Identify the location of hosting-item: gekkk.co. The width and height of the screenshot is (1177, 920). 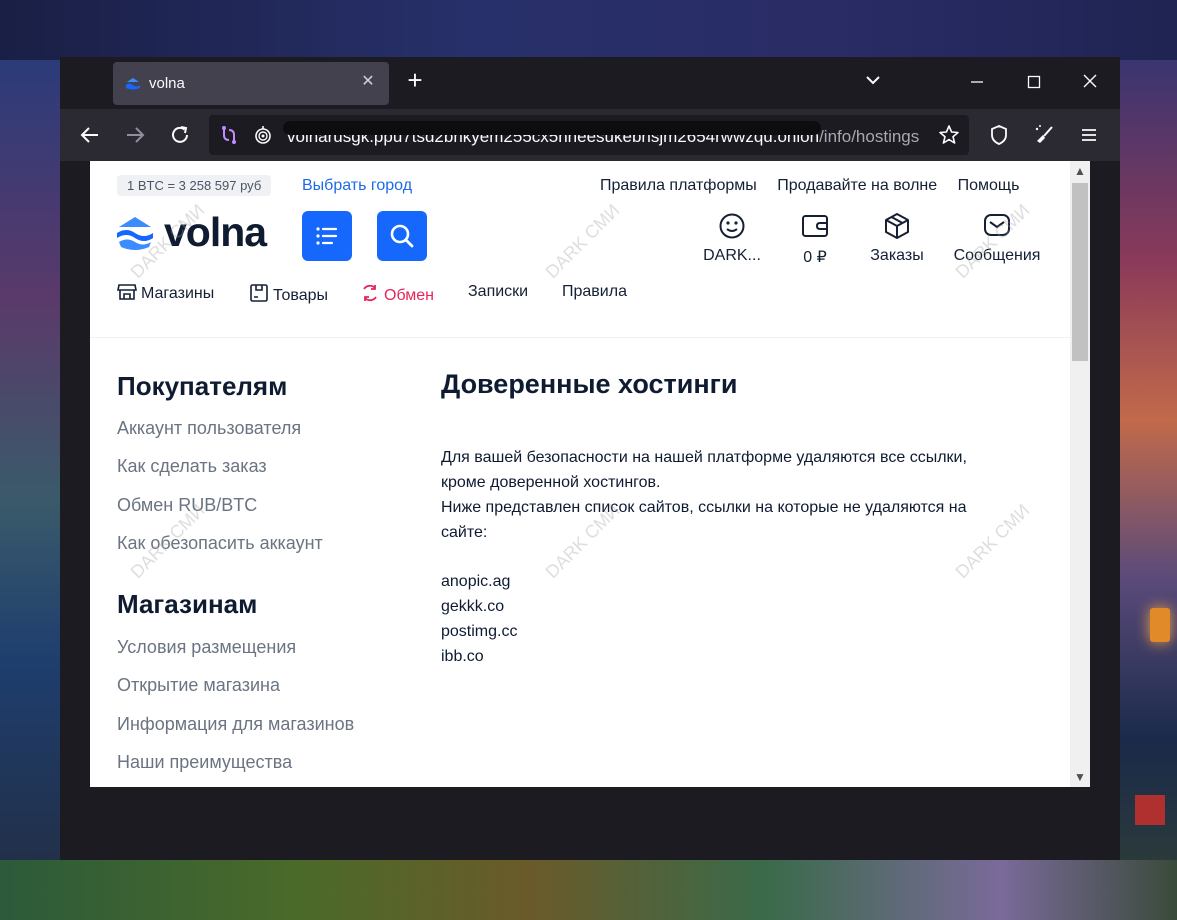
(473, 606).